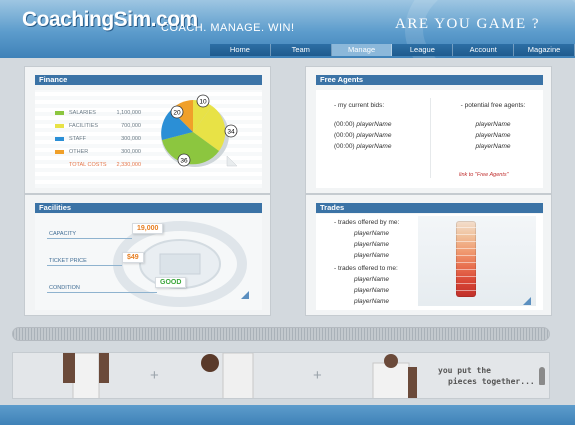 The width and height of the screenshot is (575, 425). I want to click on nav-team: Team, so click(301, 50).